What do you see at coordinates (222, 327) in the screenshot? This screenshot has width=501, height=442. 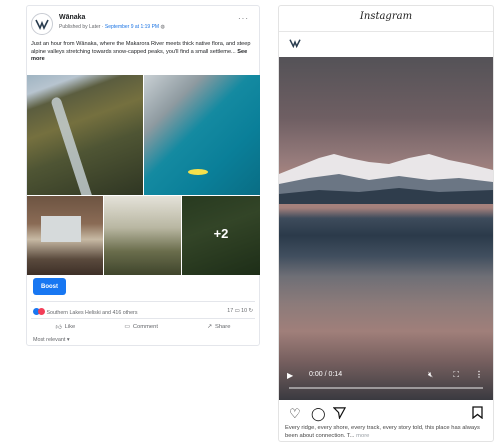 I see `share-label: Share` at bounding box center [222, 327].